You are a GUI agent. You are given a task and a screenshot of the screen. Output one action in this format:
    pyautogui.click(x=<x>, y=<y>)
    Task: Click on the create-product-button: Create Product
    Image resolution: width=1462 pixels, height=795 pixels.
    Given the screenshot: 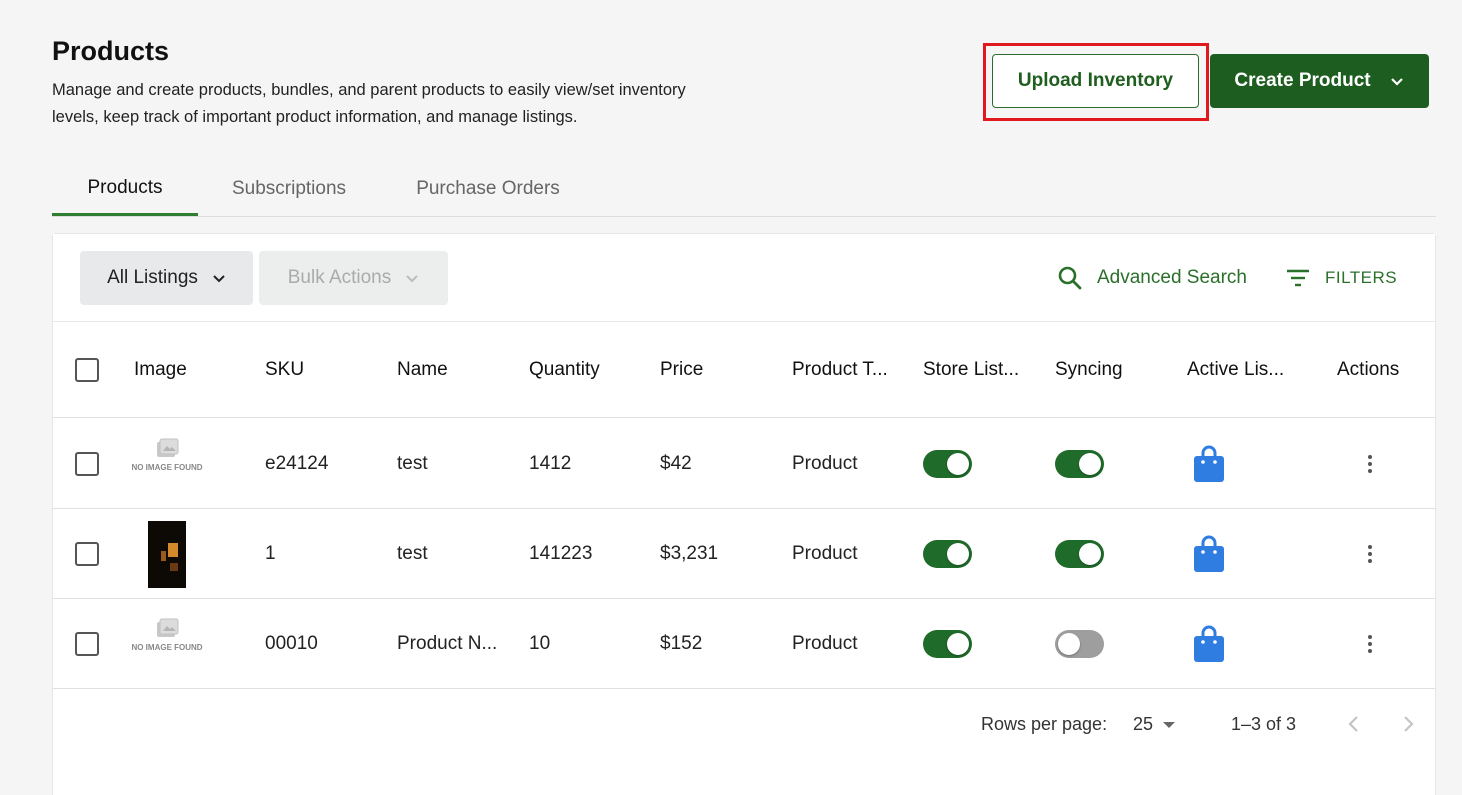 What is the action you would take?
    pyautogui.click(x=1319, y=81)
    